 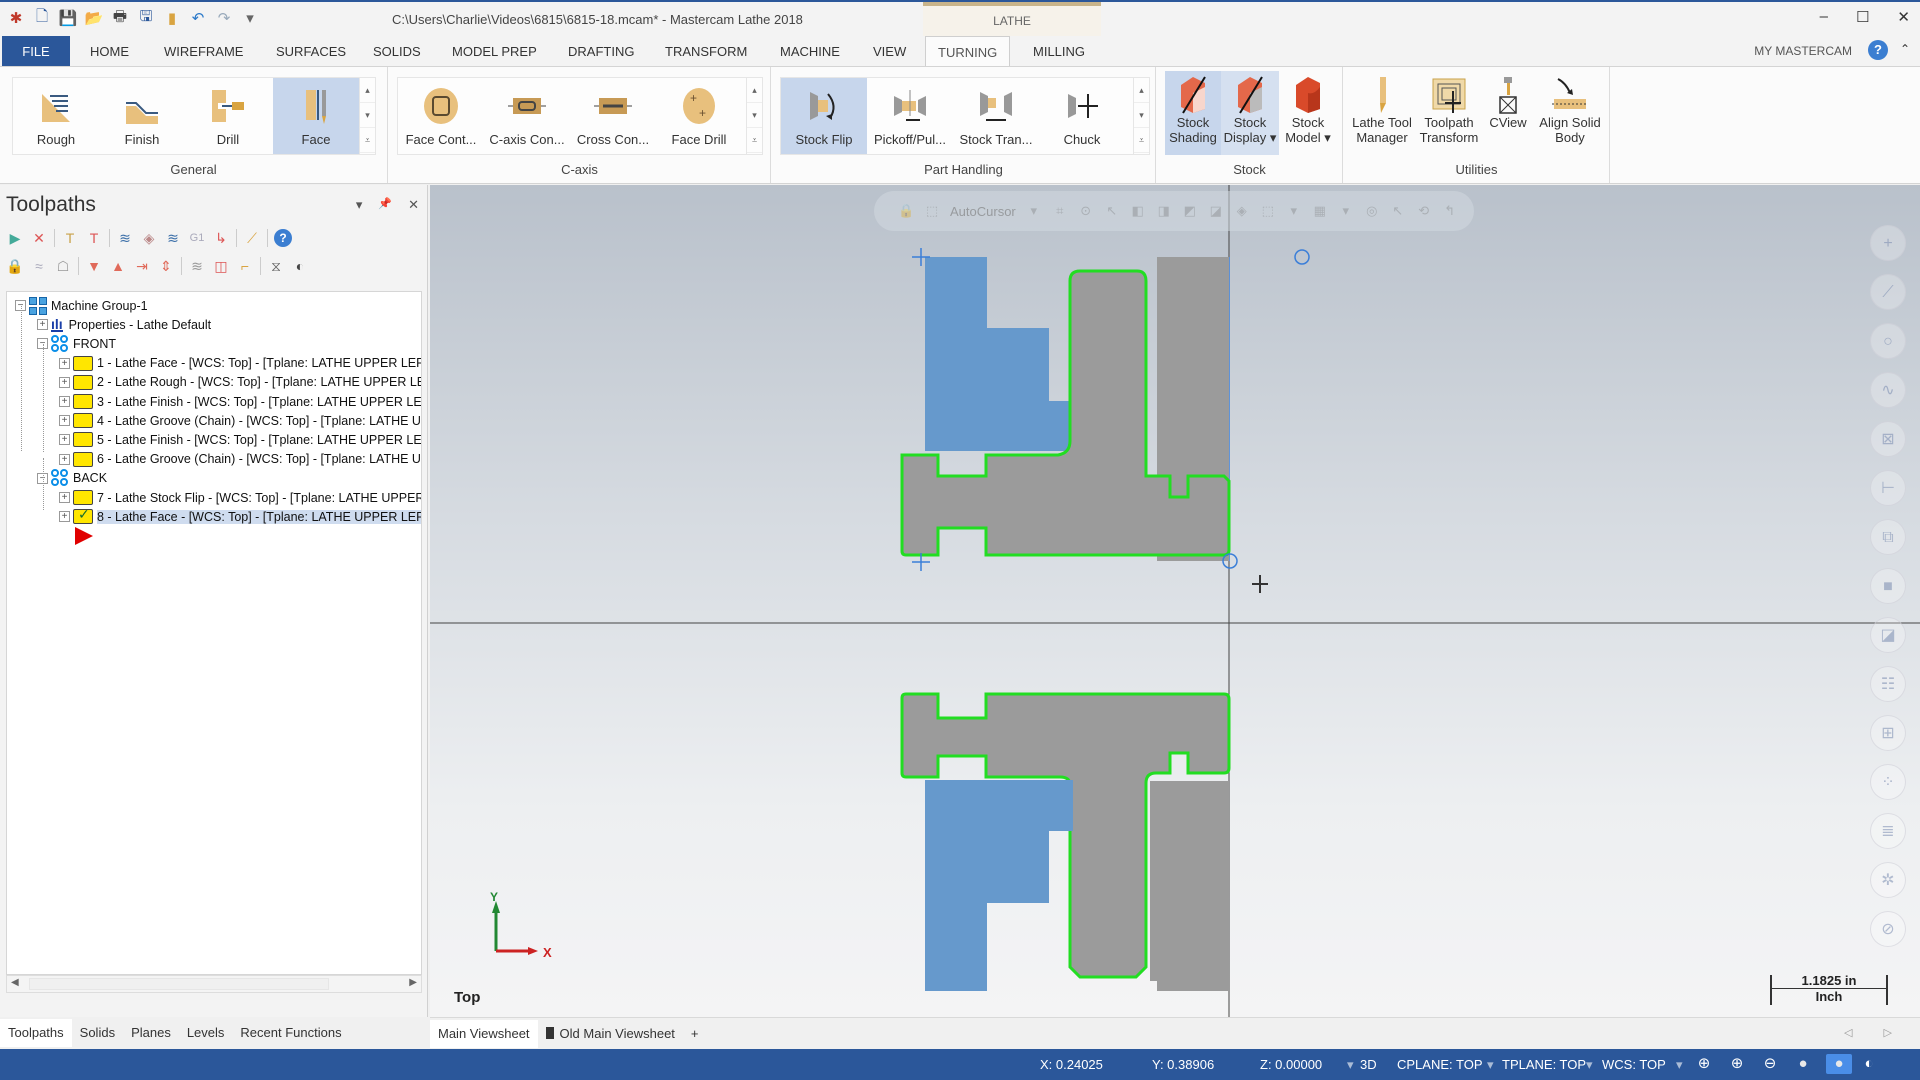 I want to click on tab-wireframe: WIREFRAME, so click(x=203, y=51).